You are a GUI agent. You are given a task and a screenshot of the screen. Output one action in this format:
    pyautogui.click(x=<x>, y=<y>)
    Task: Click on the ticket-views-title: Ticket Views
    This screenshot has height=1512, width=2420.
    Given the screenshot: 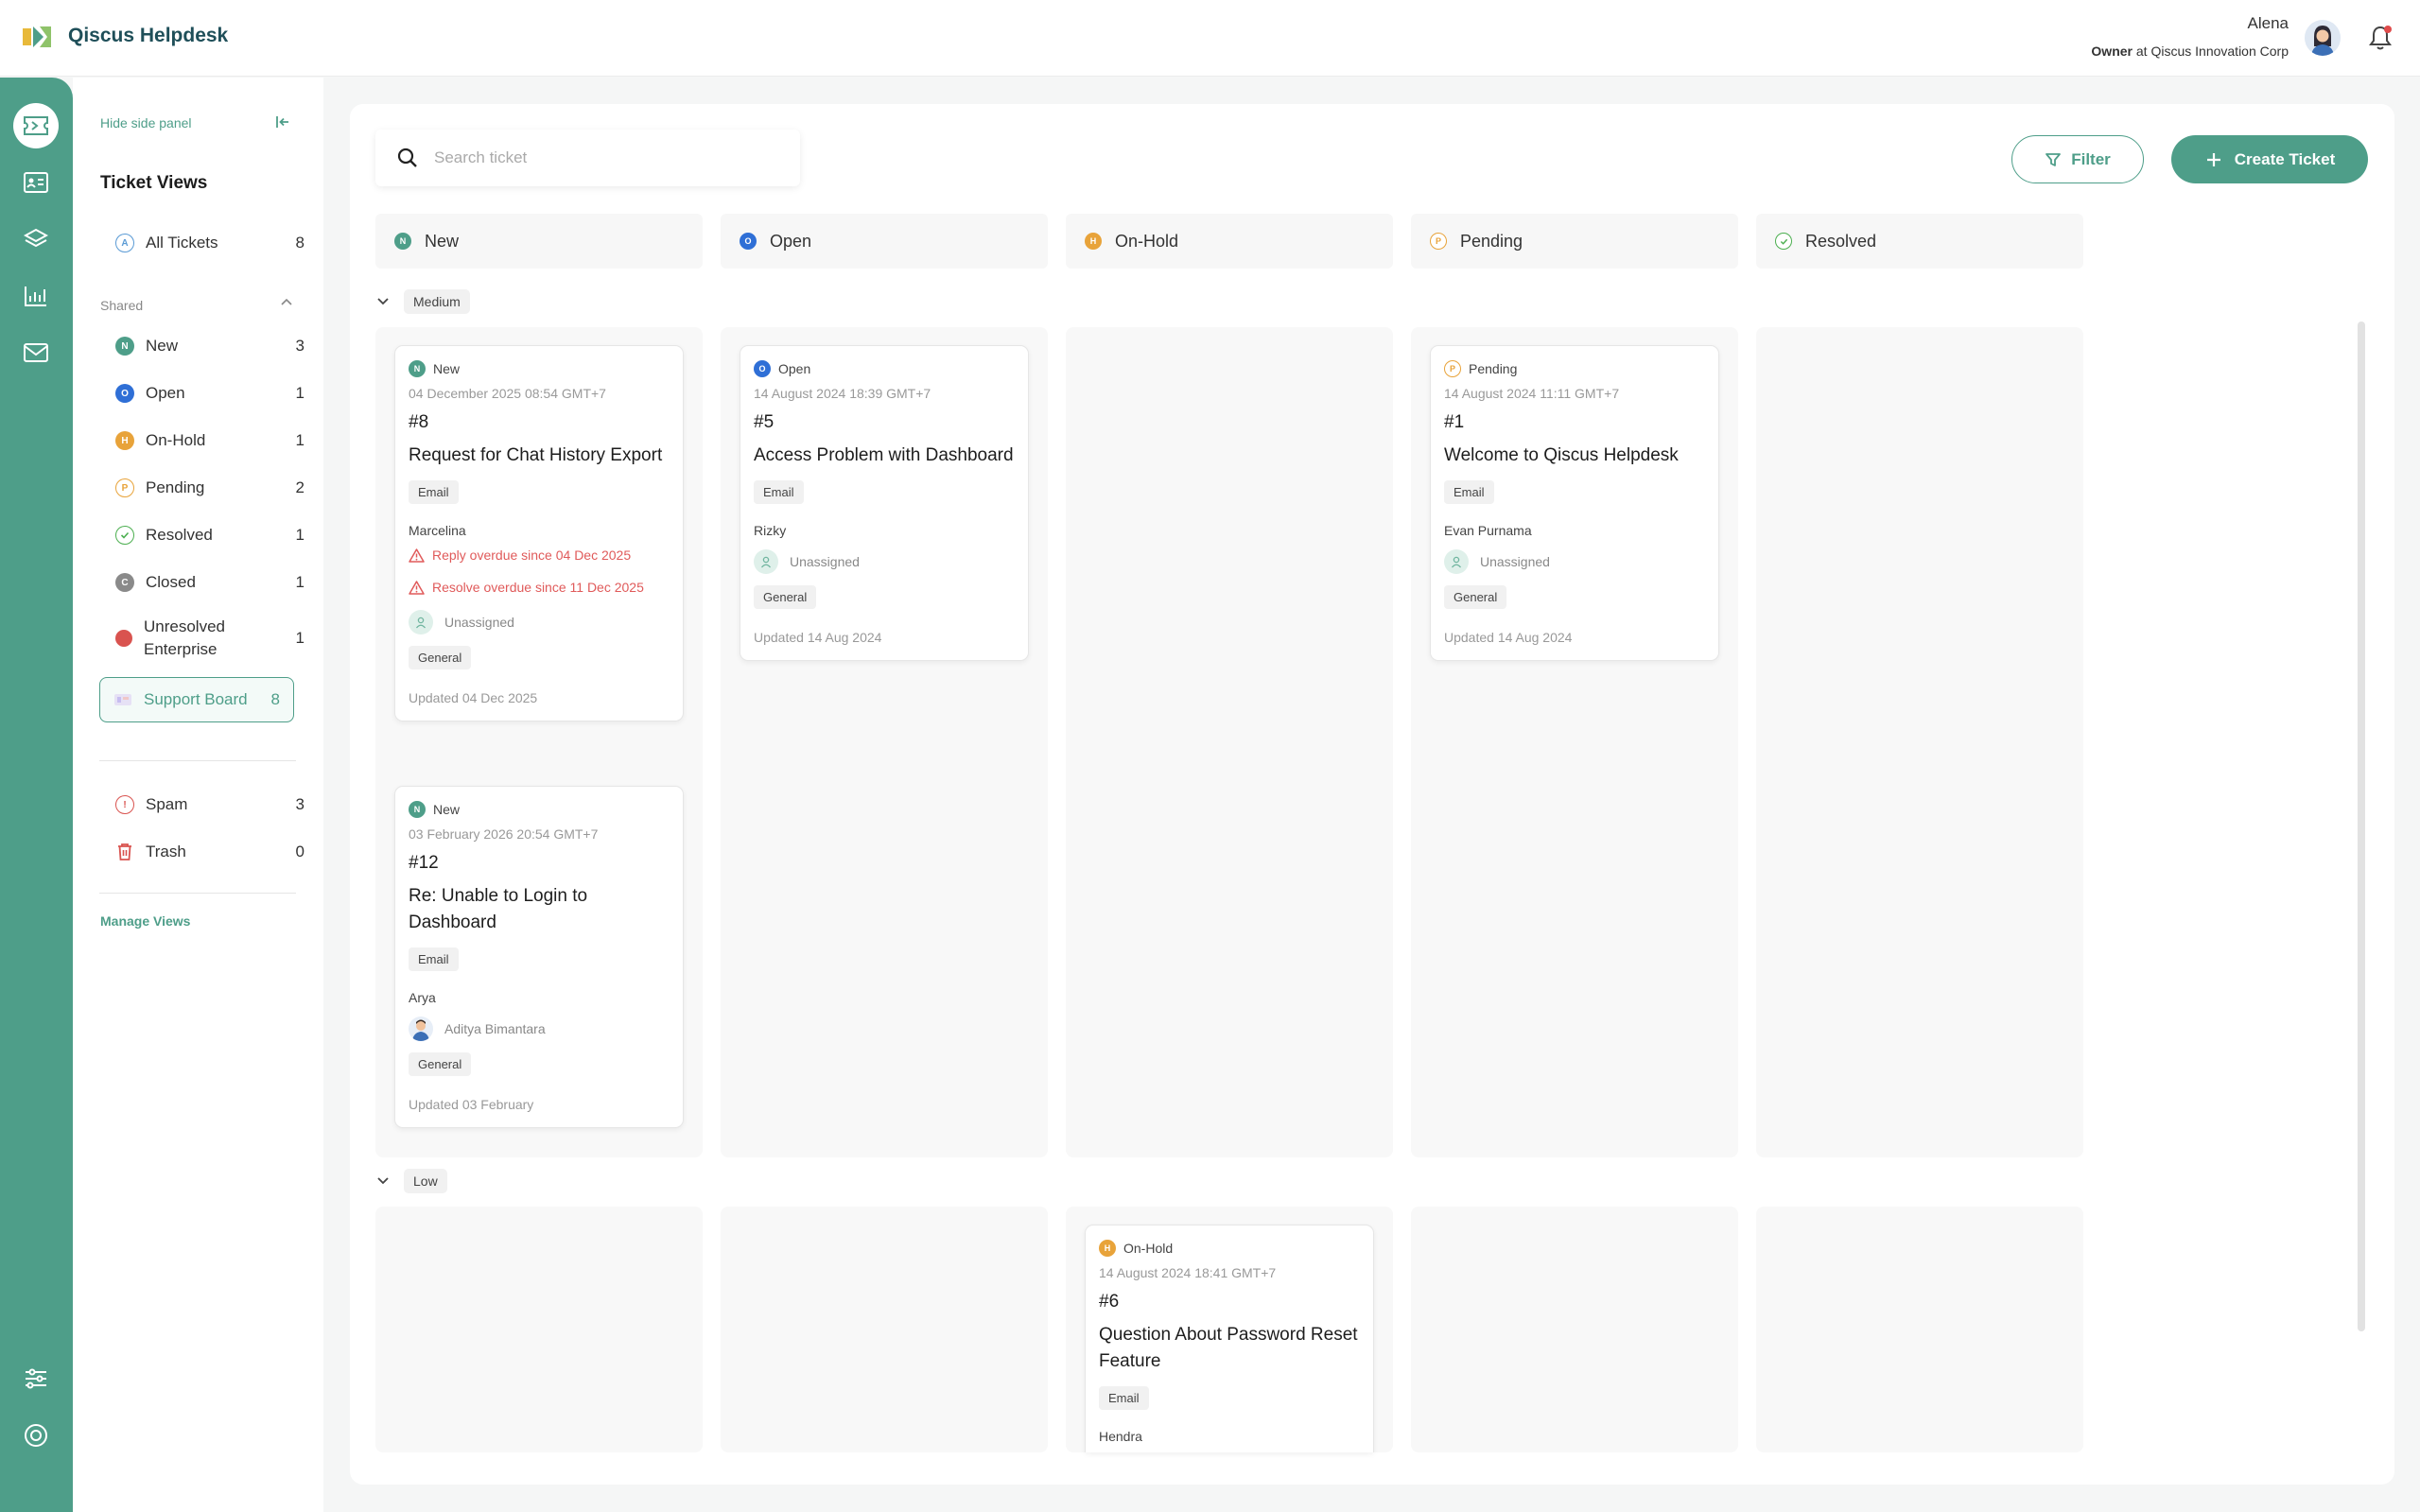 What is the action you would take?
    pyautogui.click(x=154, y=183)
    